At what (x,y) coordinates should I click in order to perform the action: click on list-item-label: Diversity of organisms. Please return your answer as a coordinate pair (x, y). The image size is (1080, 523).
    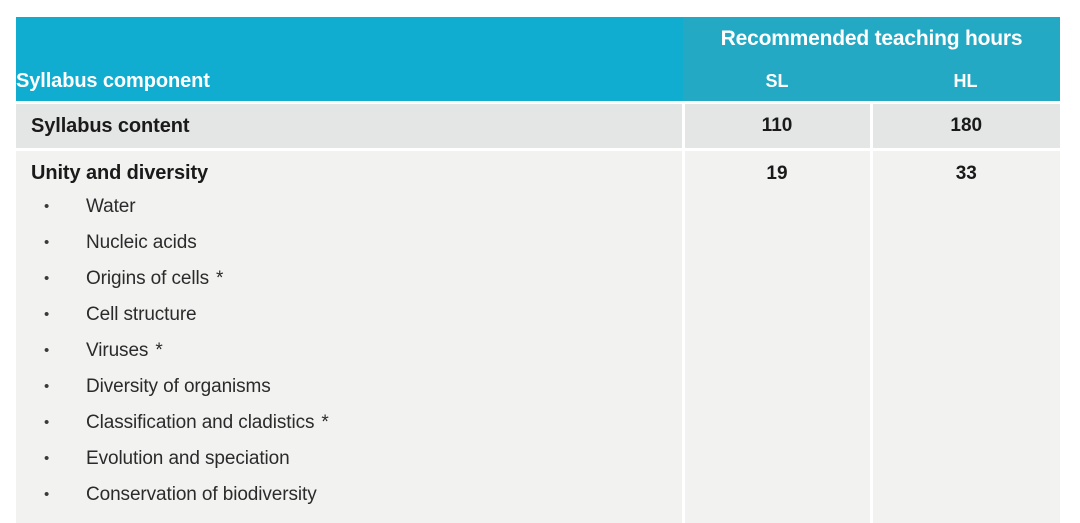
    Looking at the image, I should click on (178, 386).